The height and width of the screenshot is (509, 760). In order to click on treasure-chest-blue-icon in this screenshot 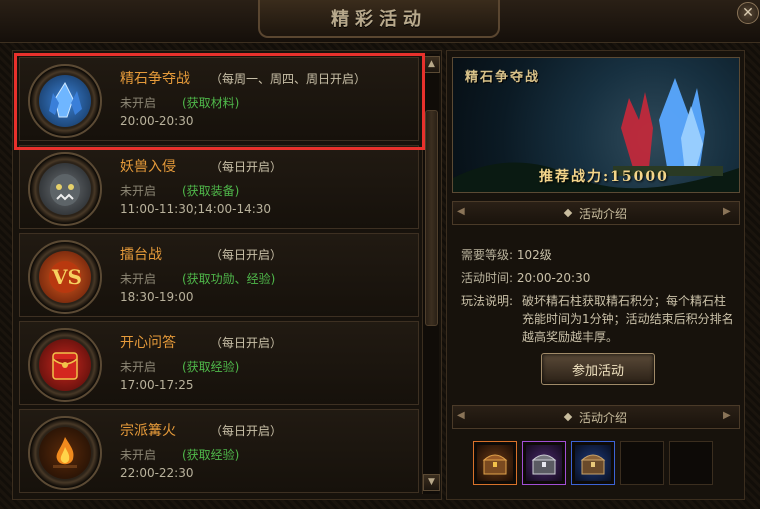, I will do `click(593, 463)`.